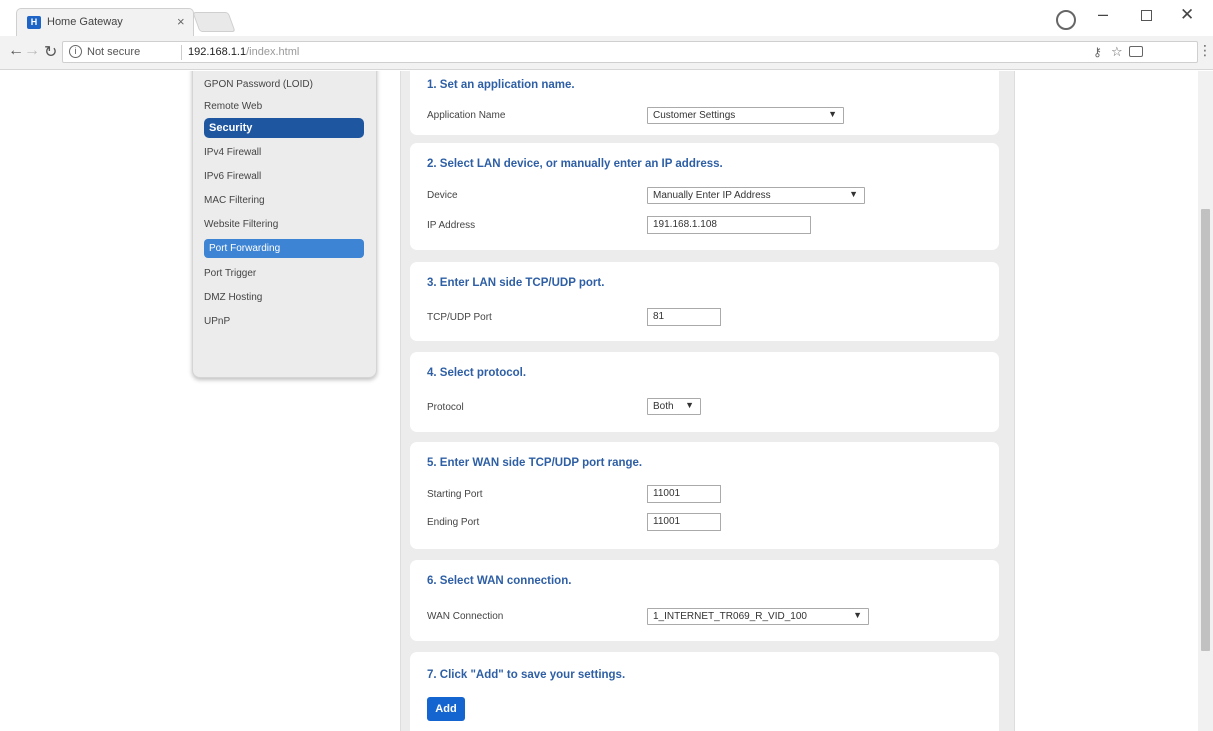 The width and height of the screenshot is (1213, 731). I want to click on step1-title: 1. Set an application name., so click(501, 85).